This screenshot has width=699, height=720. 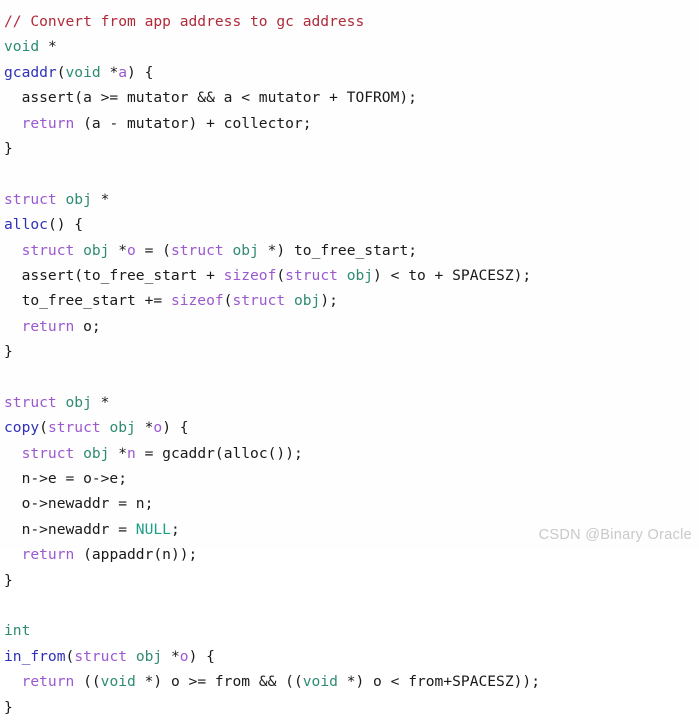 I want to click on plain-token: n->e = o->e;, so click(x=66, y=479).